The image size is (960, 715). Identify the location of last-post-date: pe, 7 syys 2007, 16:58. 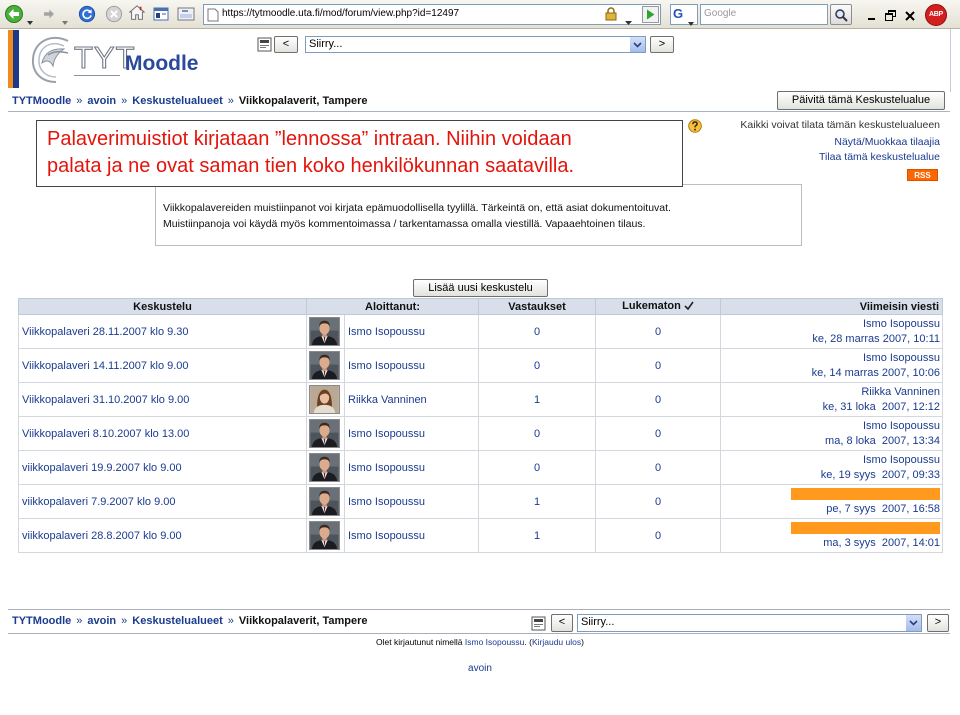
(883, 509).